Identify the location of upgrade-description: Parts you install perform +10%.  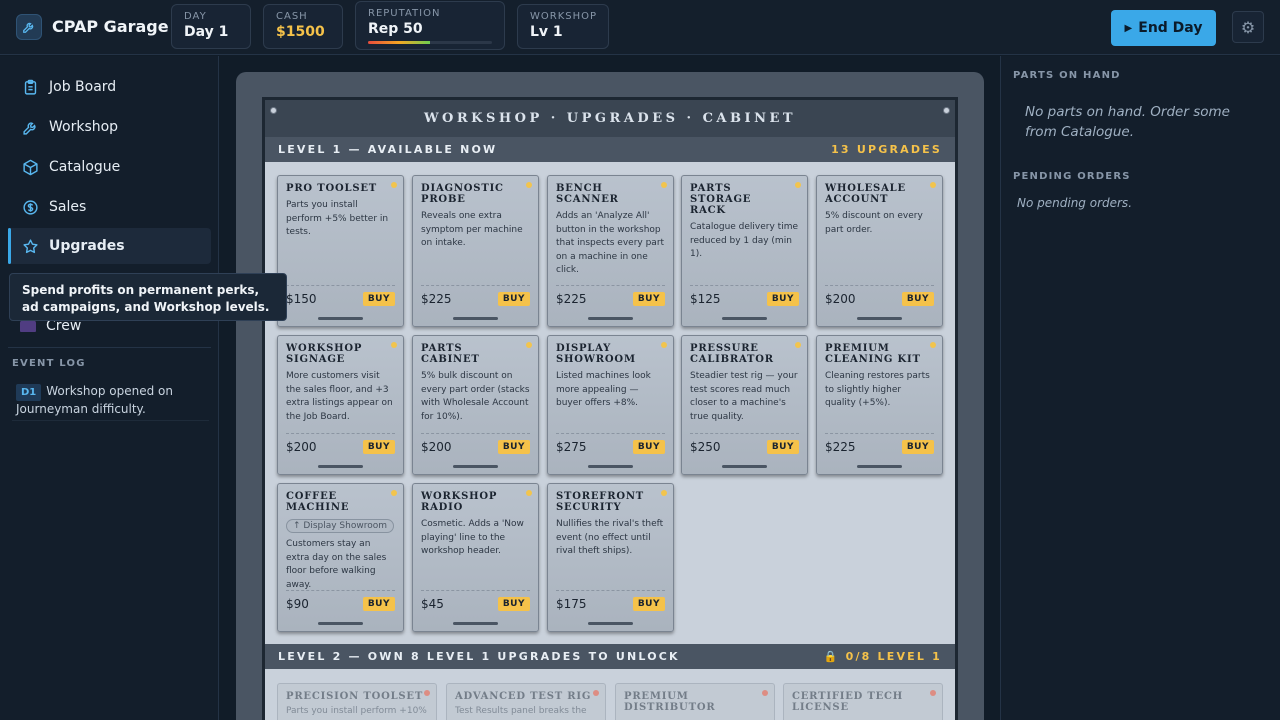
(356, 711).